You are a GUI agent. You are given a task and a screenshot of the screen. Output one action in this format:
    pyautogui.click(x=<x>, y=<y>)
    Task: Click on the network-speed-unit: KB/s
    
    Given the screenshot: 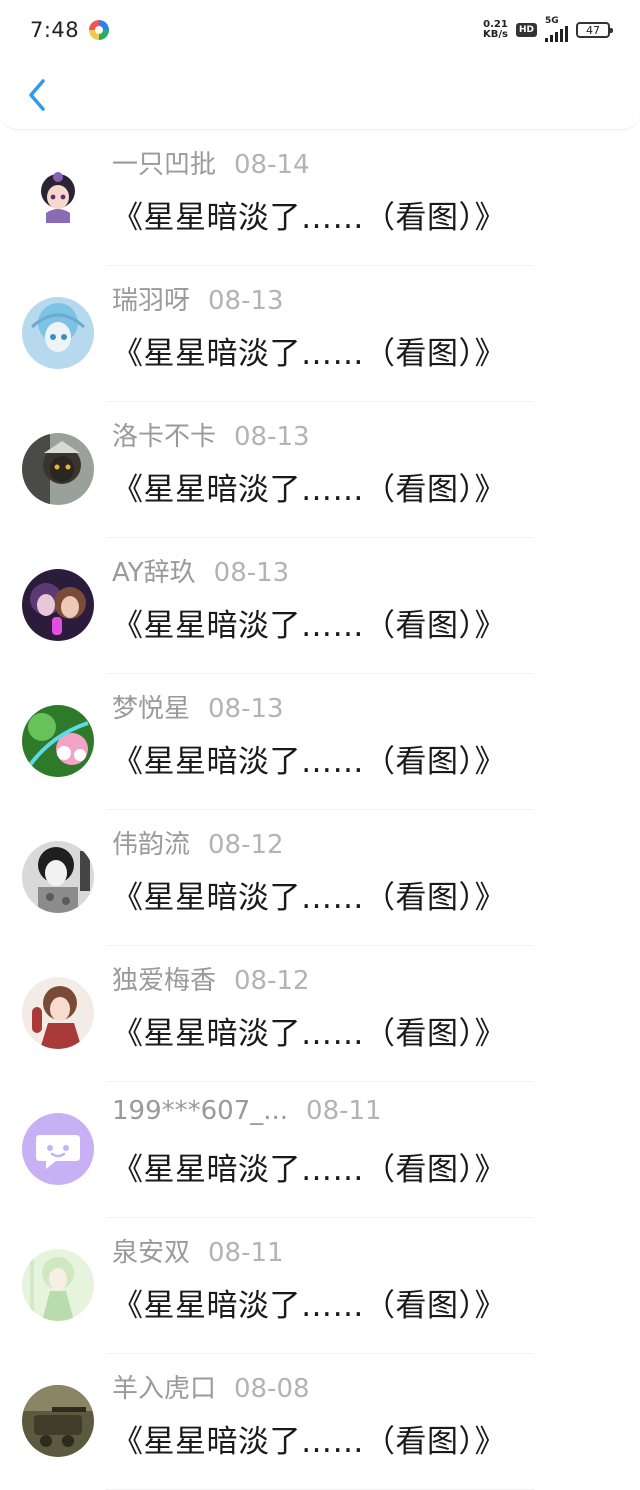 What is the action you would take?
    pyautogui.click(x=495, y=34)
    